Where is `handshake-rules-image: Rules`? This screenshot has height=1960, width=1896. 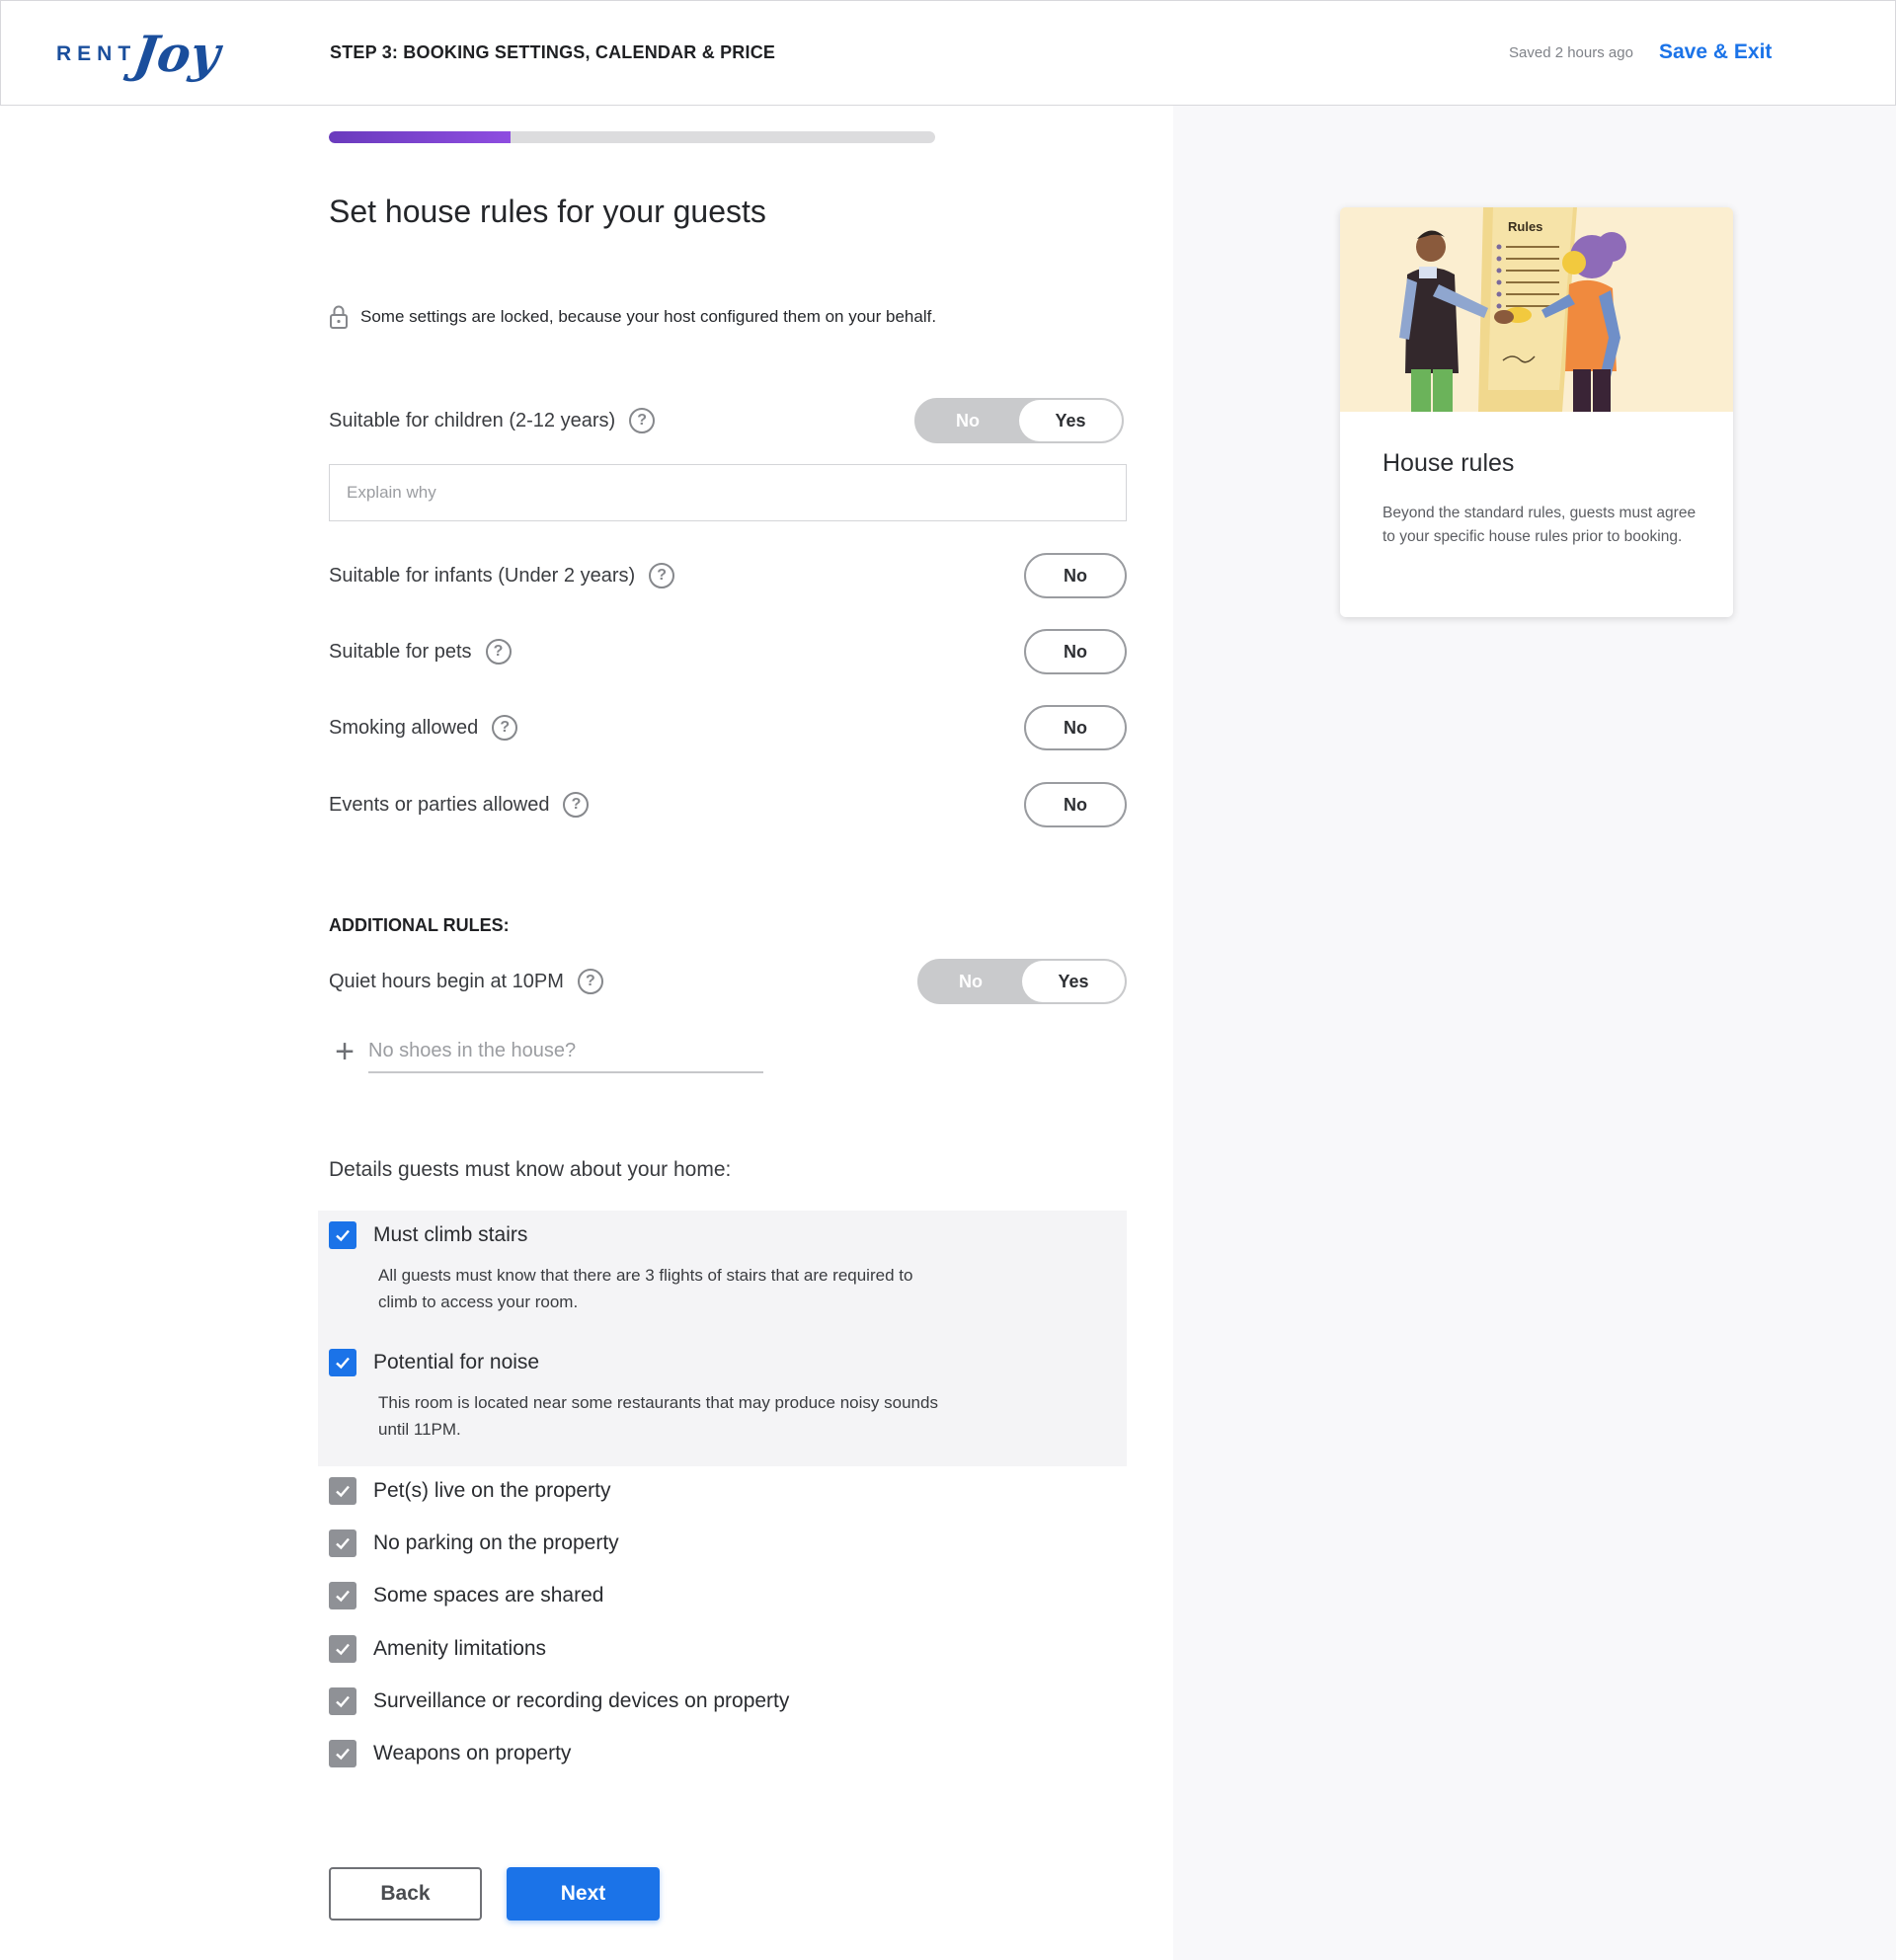
handshake-rules-image: Rules is located at coordinates (1537, 309).